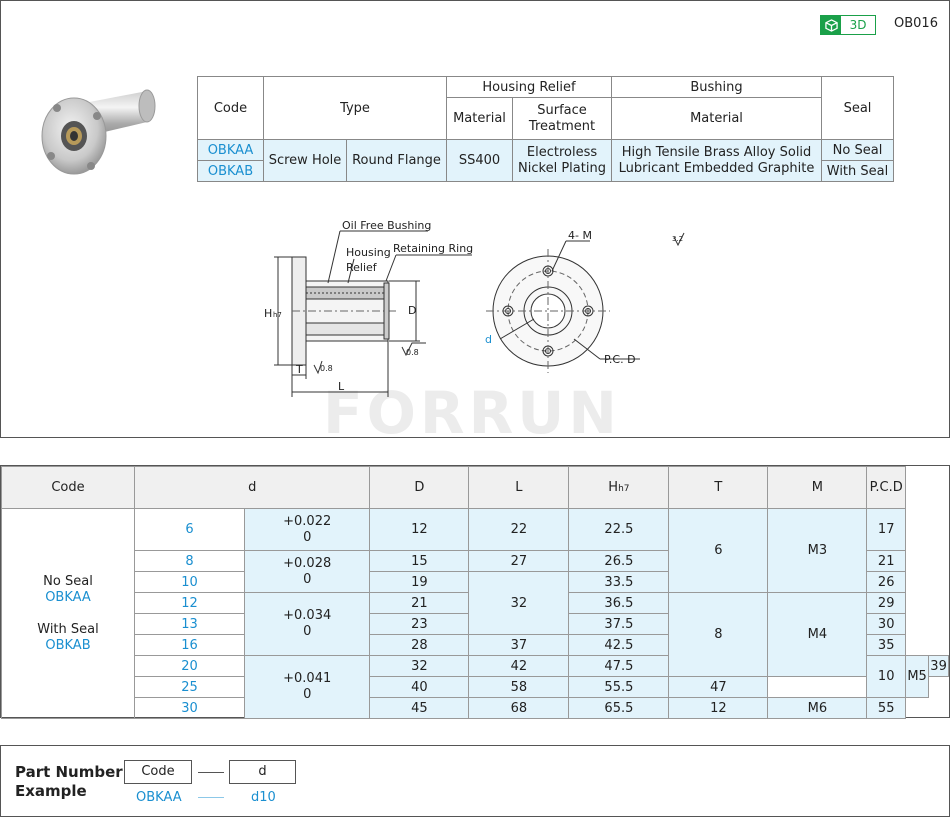 Image resolution: width=950 pixels, height=818 pixels. Describe the element at coordinates (68, 629) in the screenshot. I see `with-seal-label: With Seal` at that location.